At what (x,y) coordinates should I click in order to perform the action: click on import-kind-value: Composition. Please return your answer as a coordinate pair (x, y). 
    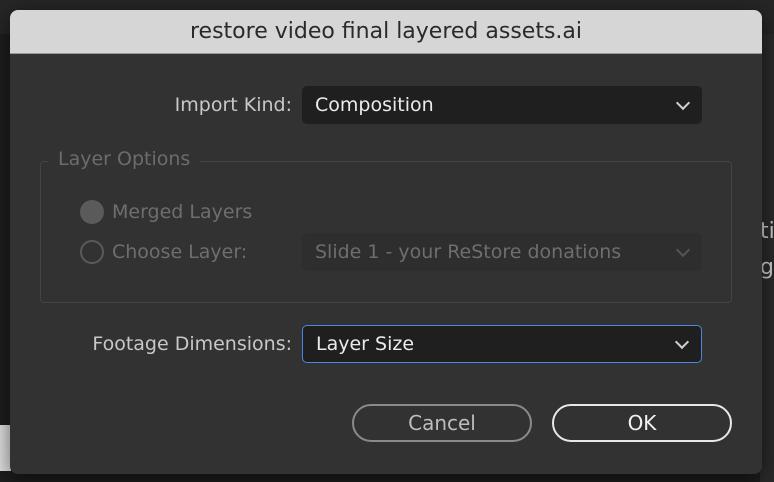
    Looking at the image, I should click on (374, 105).